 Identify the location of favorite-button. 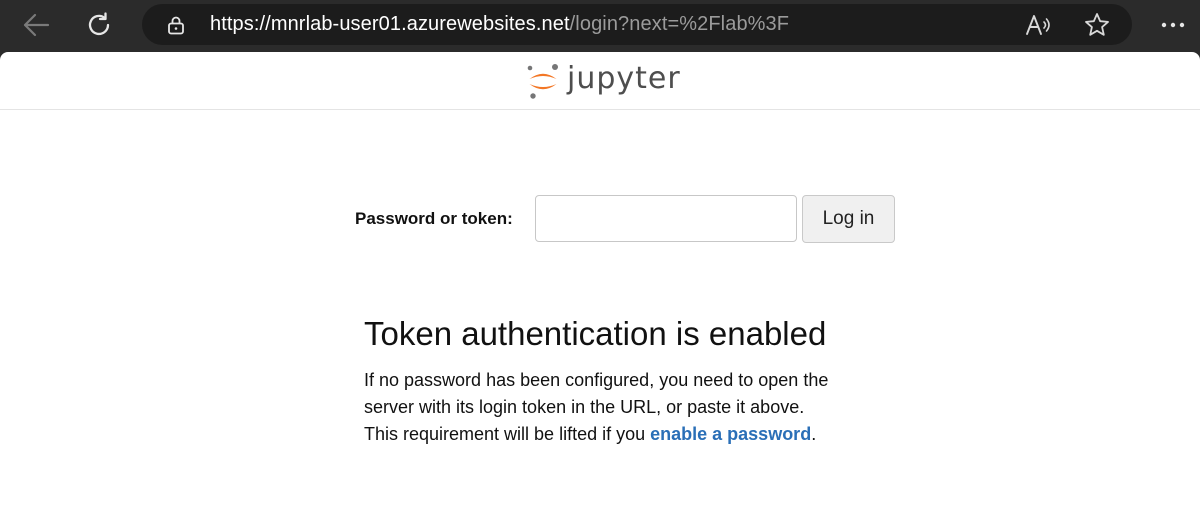
(1097, 25).